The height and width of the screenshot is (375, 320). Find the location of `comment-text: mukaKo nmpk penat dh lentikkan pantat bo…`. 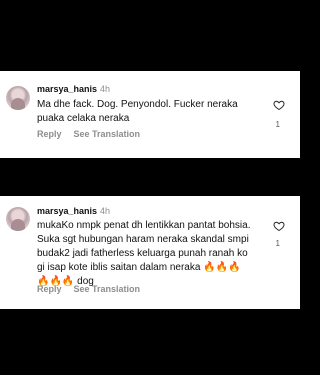

comment-text: mukaKo nmpk penat dh lentikkan pantat bo… is located at coordinates (144, 253).